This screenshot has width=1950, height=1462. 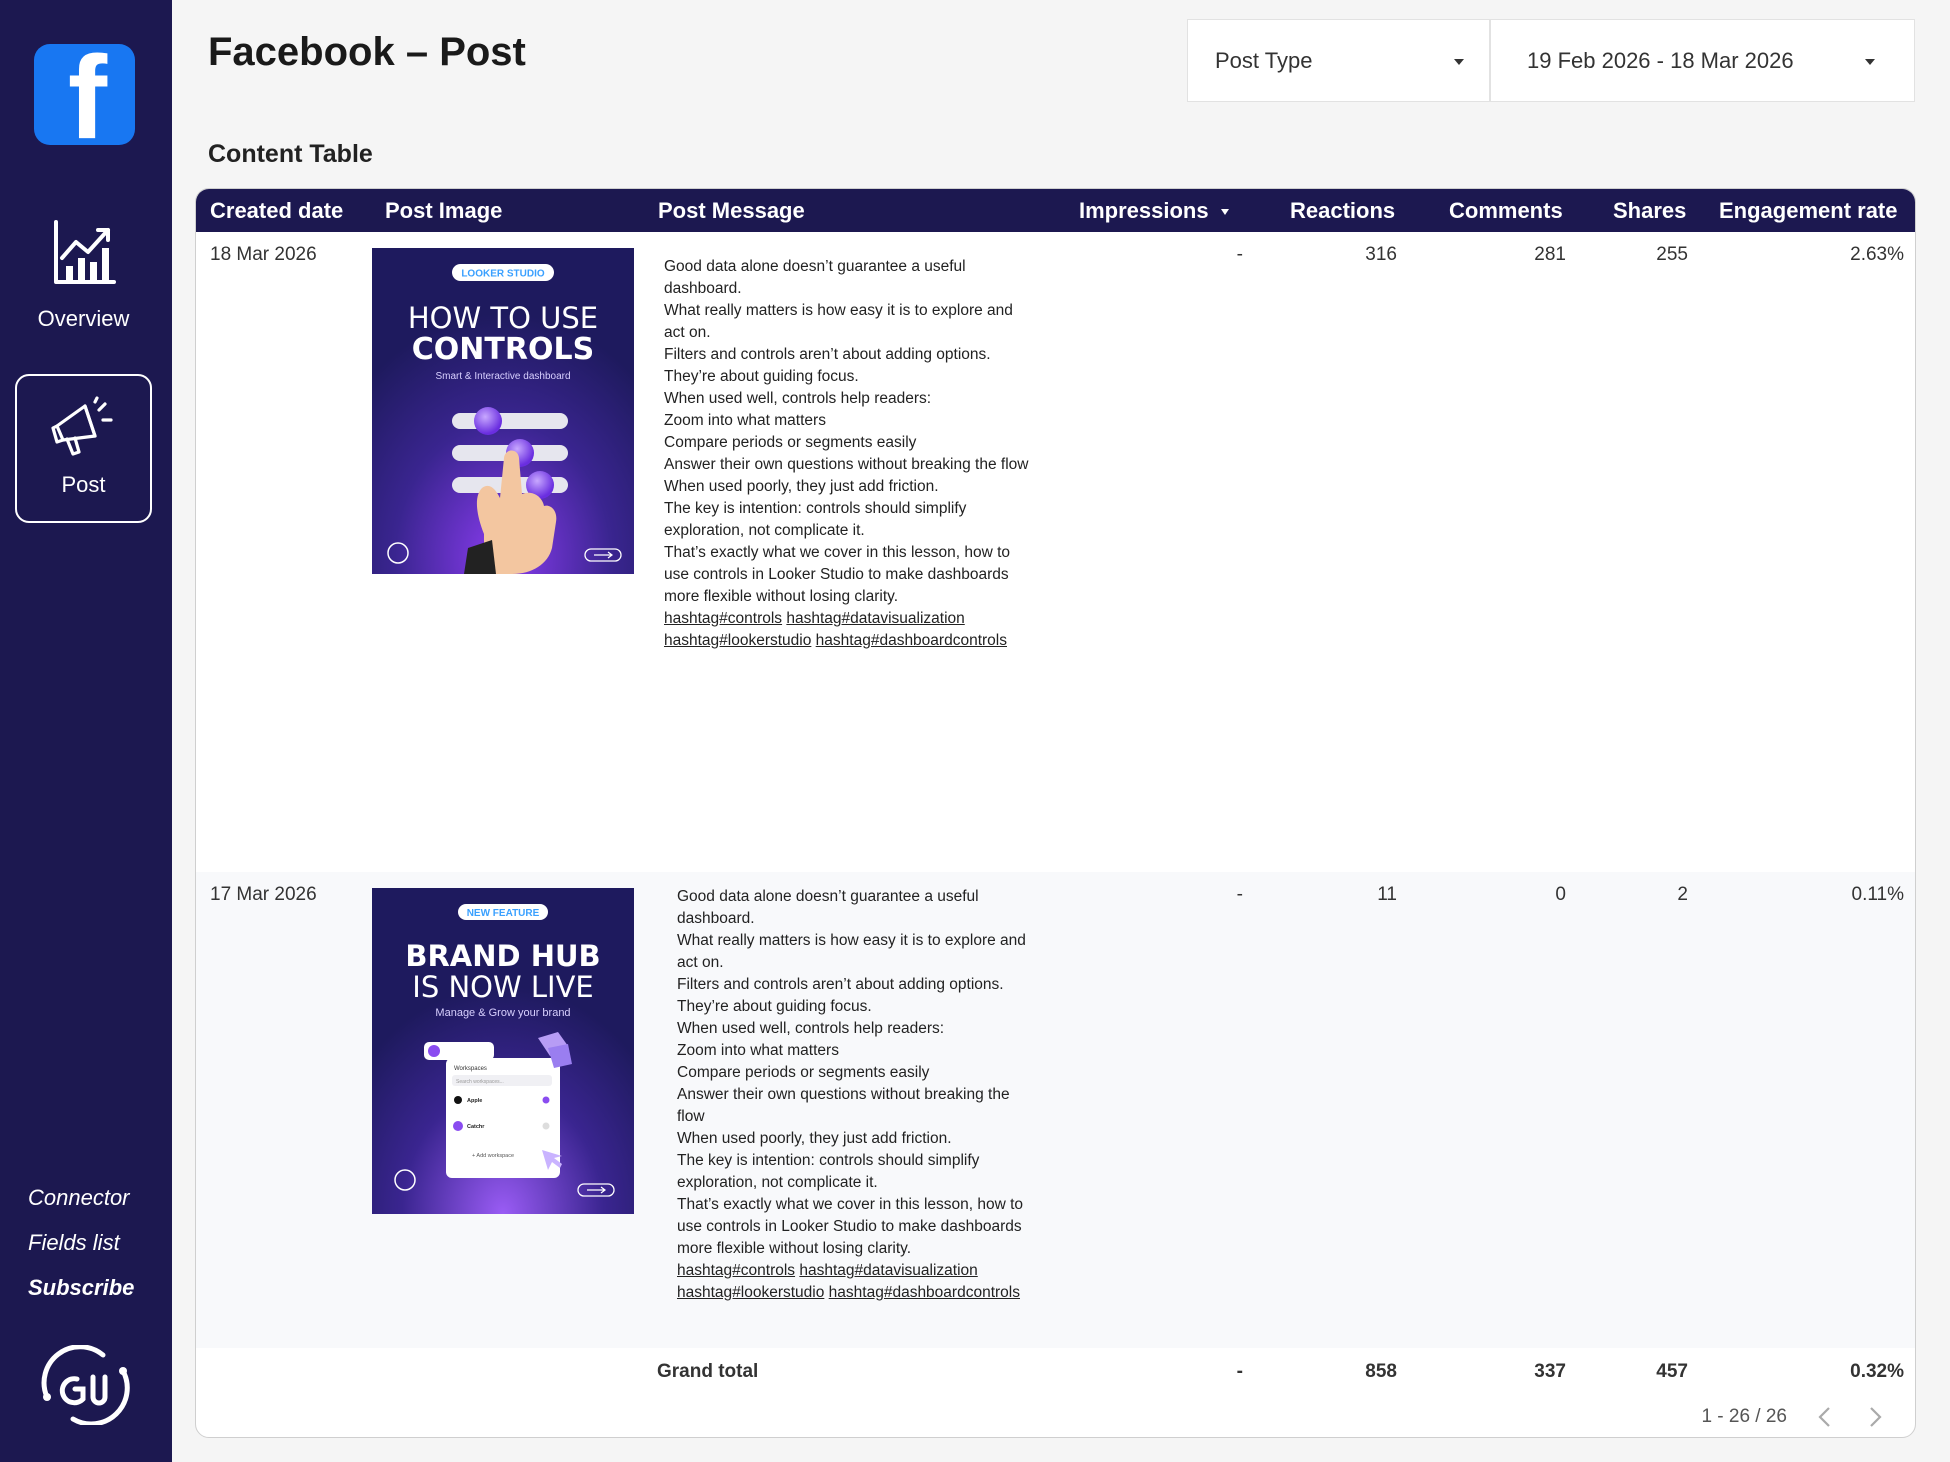 What do you see at coordinates (493, 1156) in the screenshot?
I see `panel-add: + Add workspace` at bounding box center [493, 1156].